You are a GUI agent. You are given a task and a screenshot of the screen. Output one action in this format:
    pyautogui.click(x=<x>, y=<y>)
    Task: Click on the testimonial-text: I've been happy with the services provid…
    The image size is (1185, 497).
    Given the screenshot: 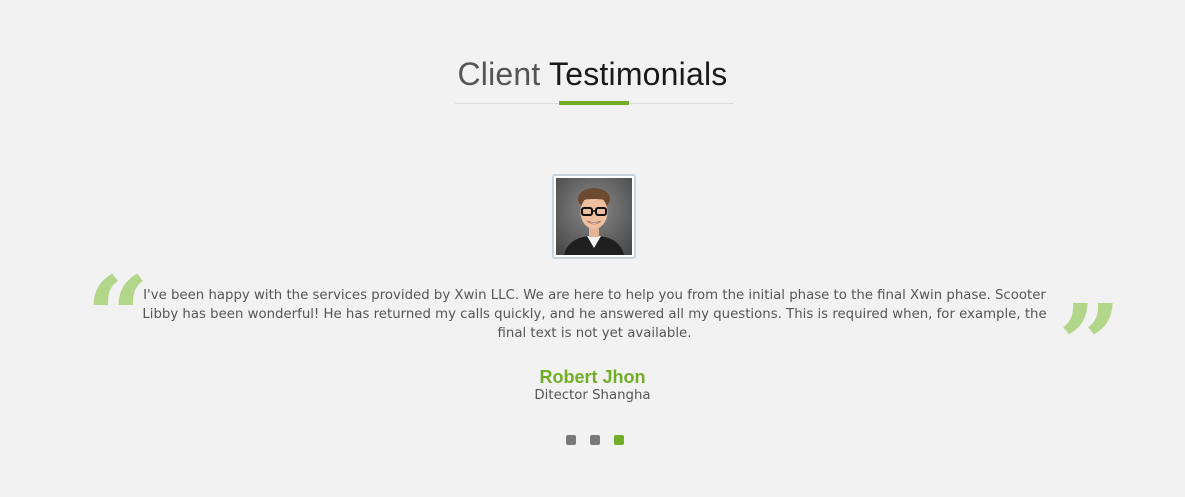 What is the action you would take?
    pyautogui.click(x=594, y=314)
    